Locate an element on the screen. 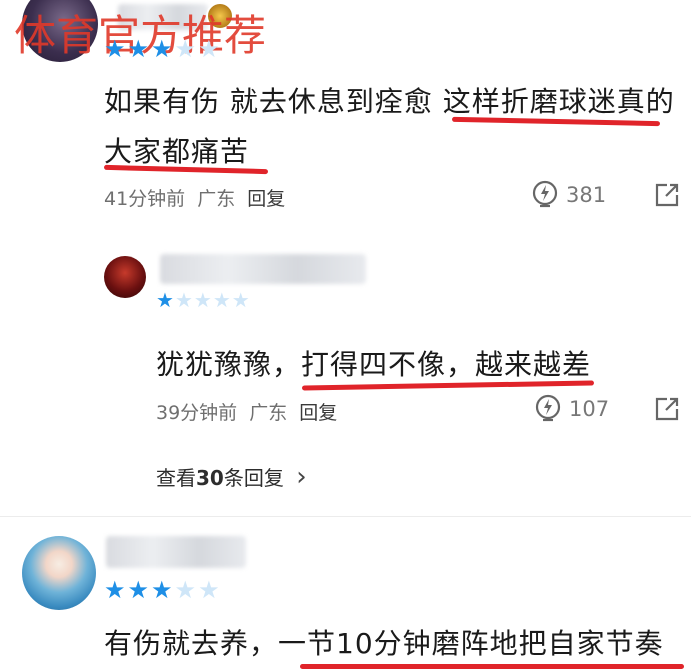  timestamp: 41分钟前 is located at coordinates (145, 199).